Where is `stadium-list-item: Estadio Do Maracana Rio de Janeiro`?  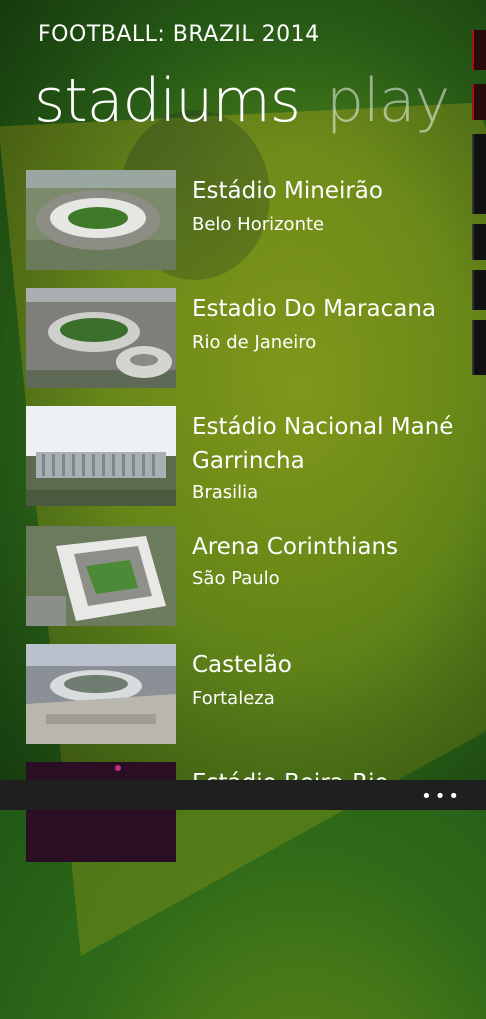
stadium-list-item: Estadio Do Maracana Rio de Janeiro is located at coordinates (246, 345).